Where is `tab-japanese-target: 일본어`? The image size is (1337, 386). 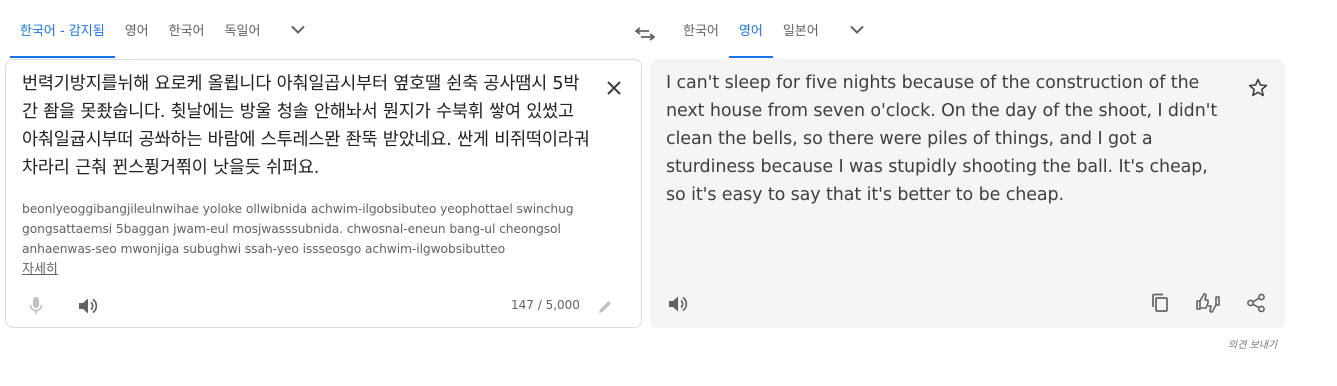
tab-japanese-target: 일본어 is located at coordinates (801, 29).